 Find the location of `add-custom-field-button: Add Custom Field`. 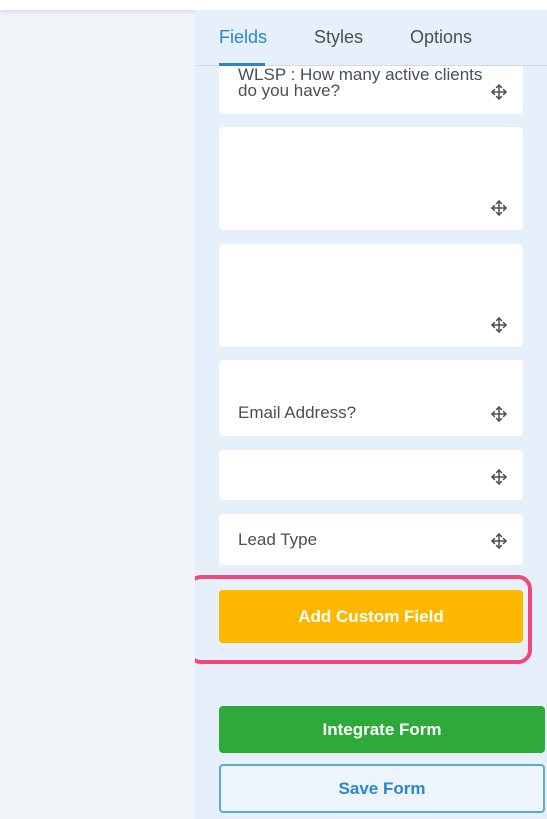

add-custom-field-button: Add Custom Field is located at coordinates (371, 616).